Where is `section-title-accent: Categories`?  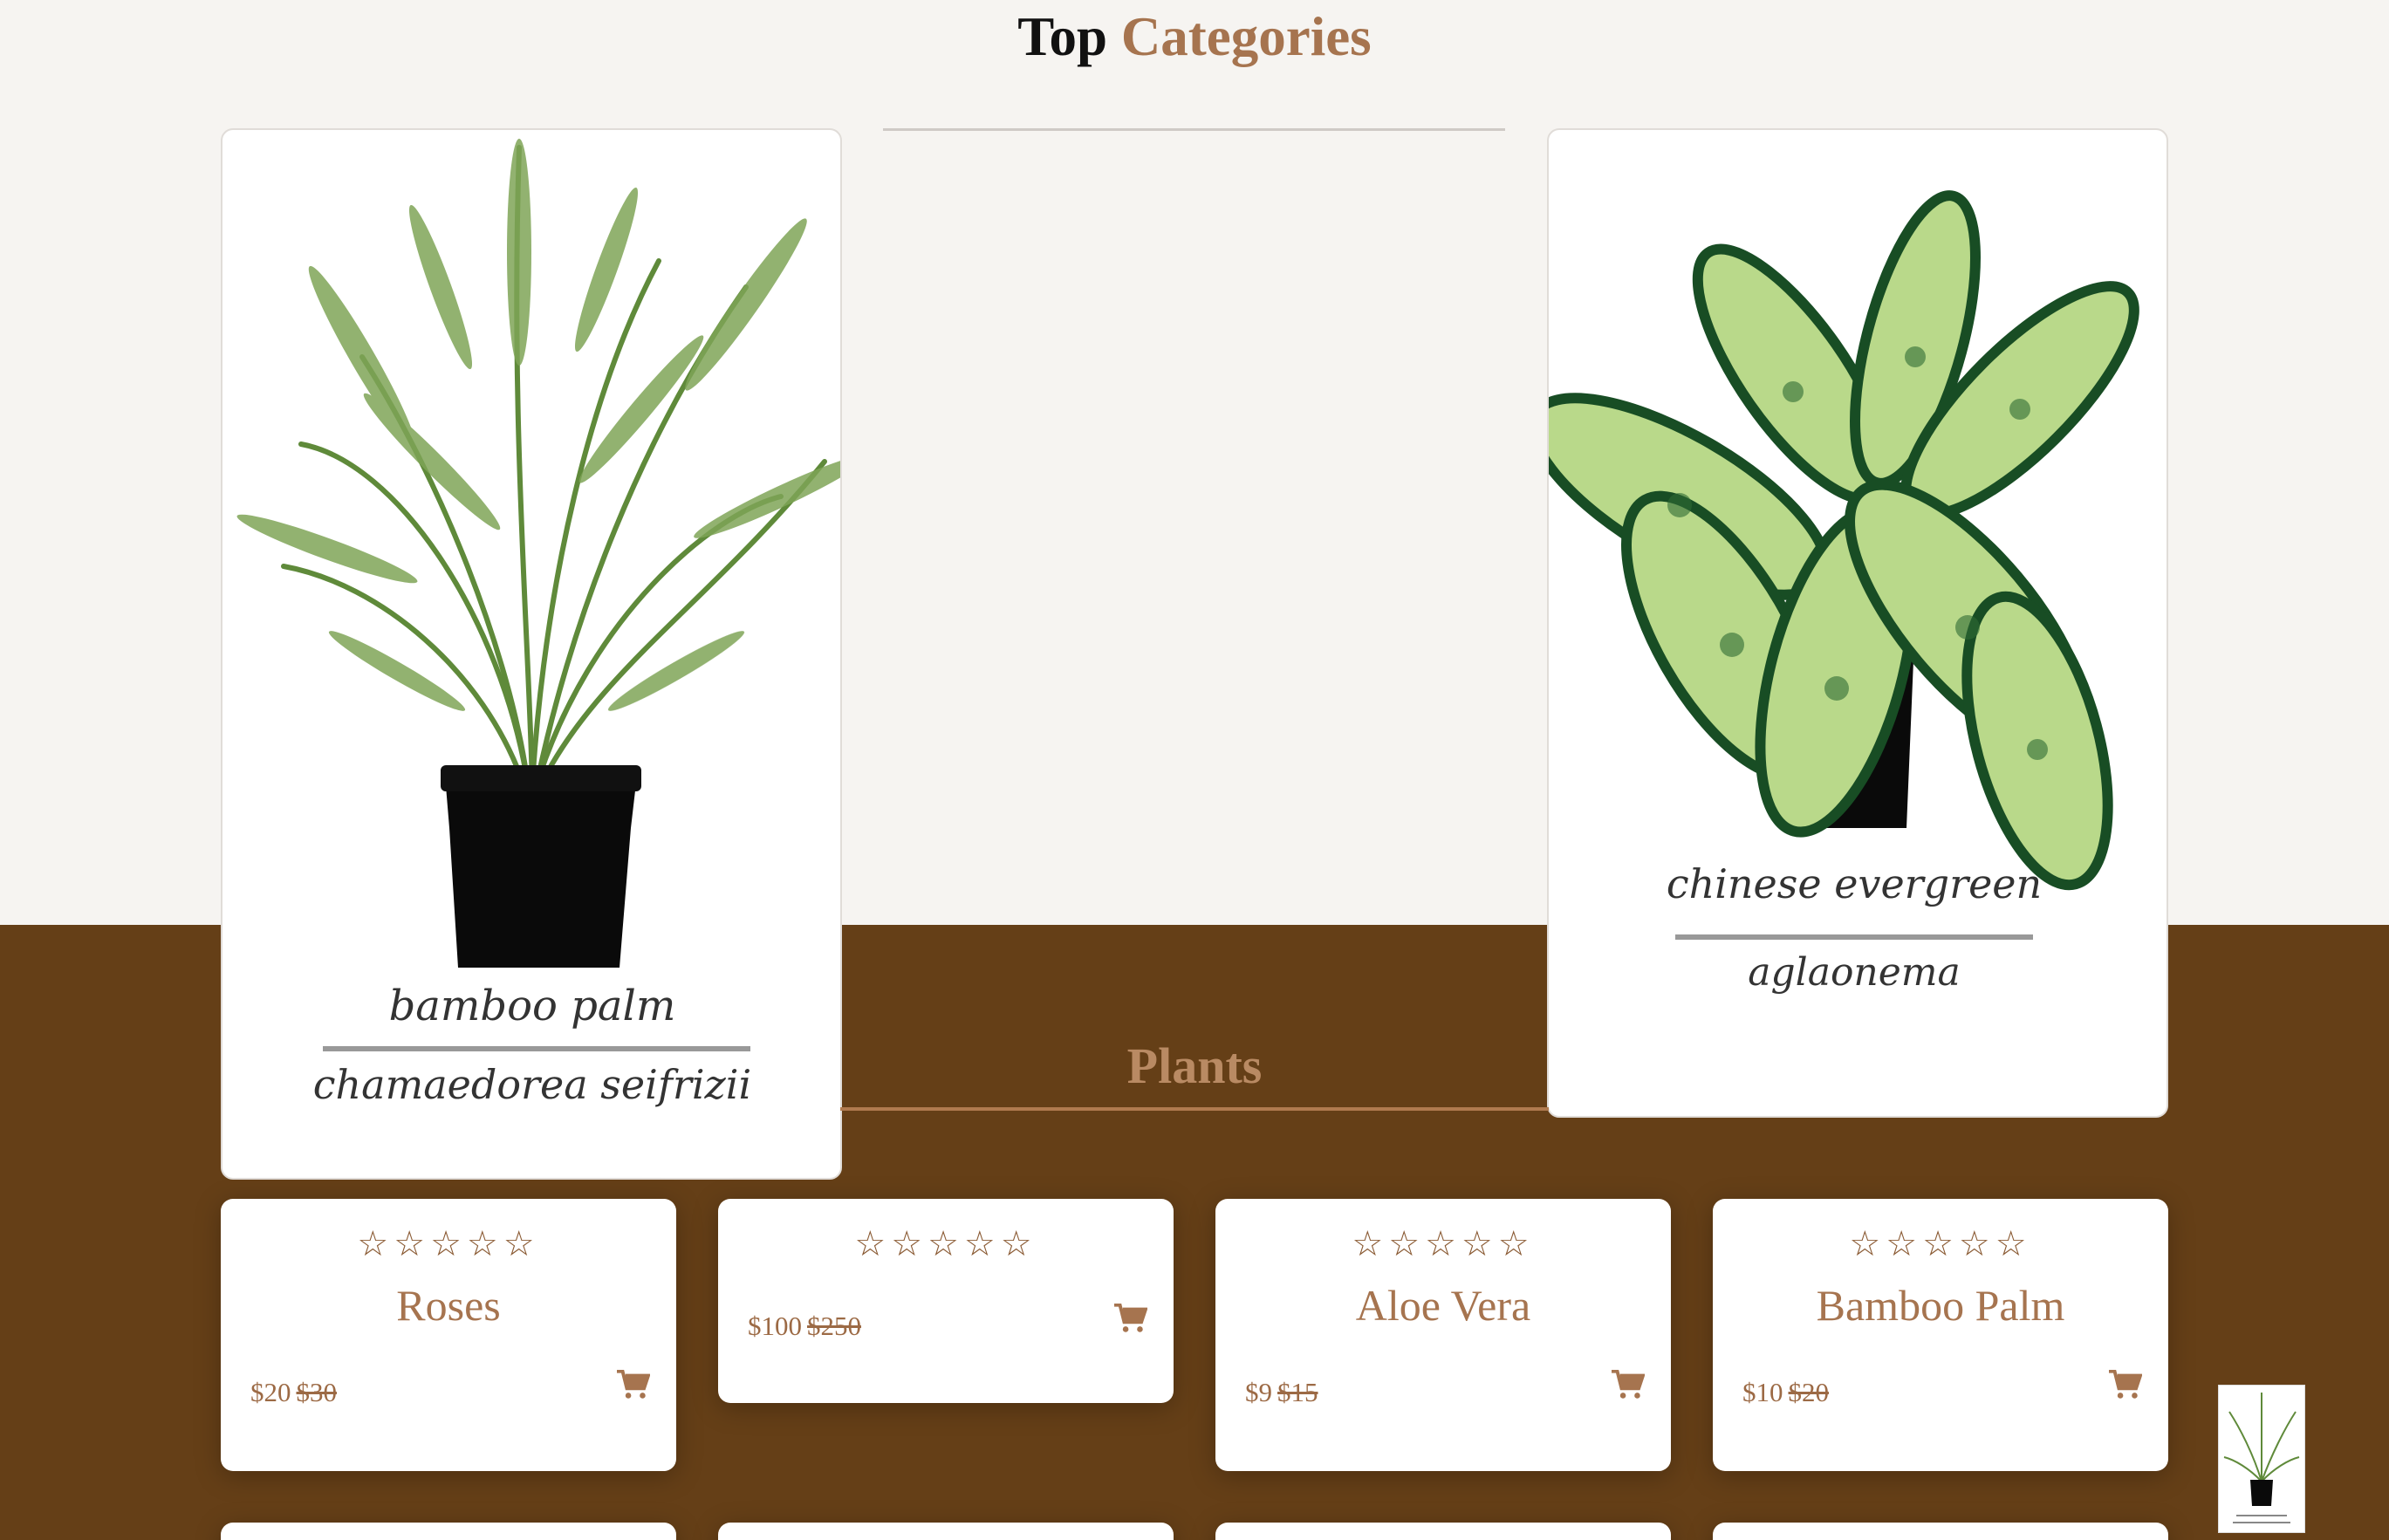 section-title-accent: Categories is located at coordinates (1246, 36).